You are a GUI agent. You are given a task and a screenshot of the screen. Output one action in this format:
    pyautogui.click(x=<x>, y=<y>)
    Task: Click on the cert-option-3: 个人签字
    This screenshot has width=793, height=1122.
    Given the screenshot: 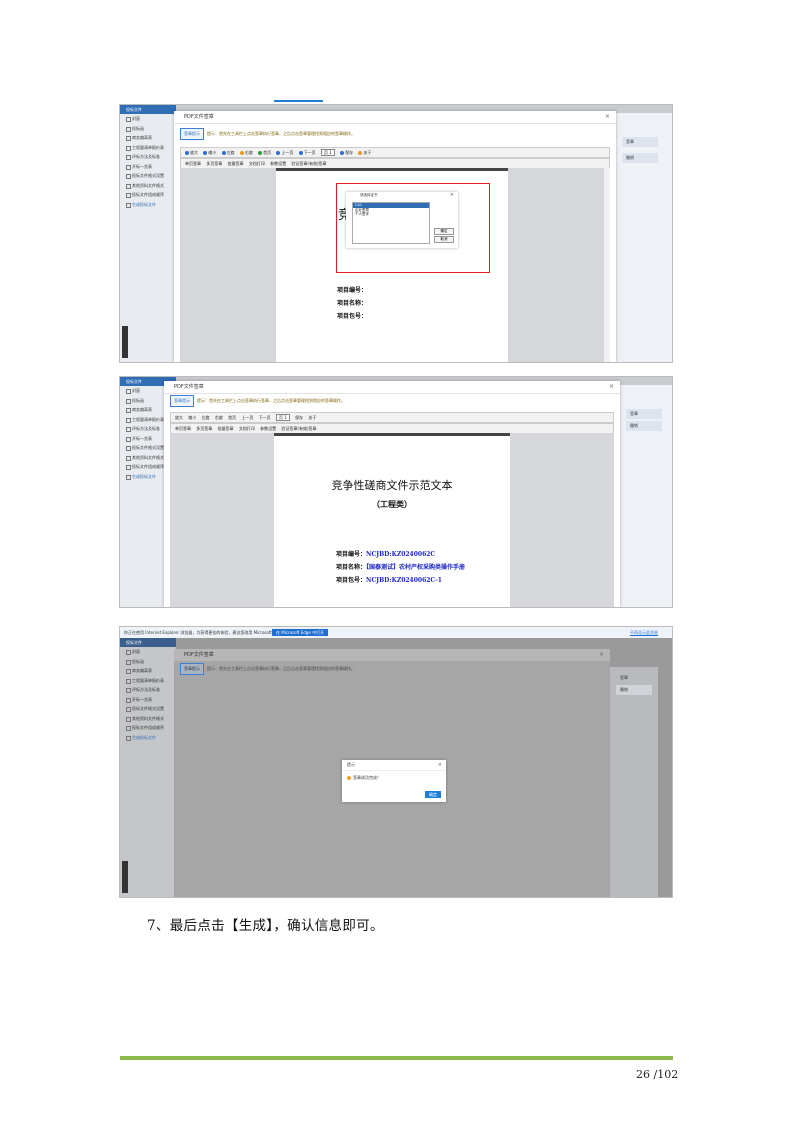 What is the action you would take?
    pyautogui.click(x=391, y=214)
    